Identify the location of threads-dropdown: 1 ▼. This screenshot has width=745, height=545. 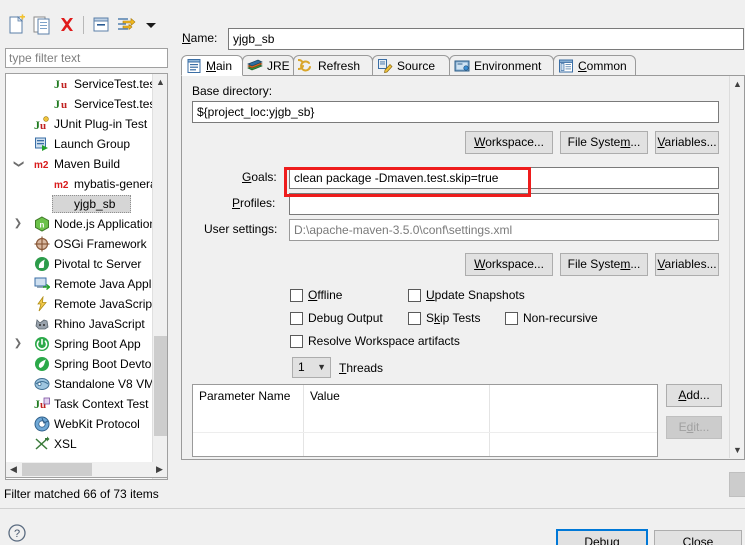
(311, 367).